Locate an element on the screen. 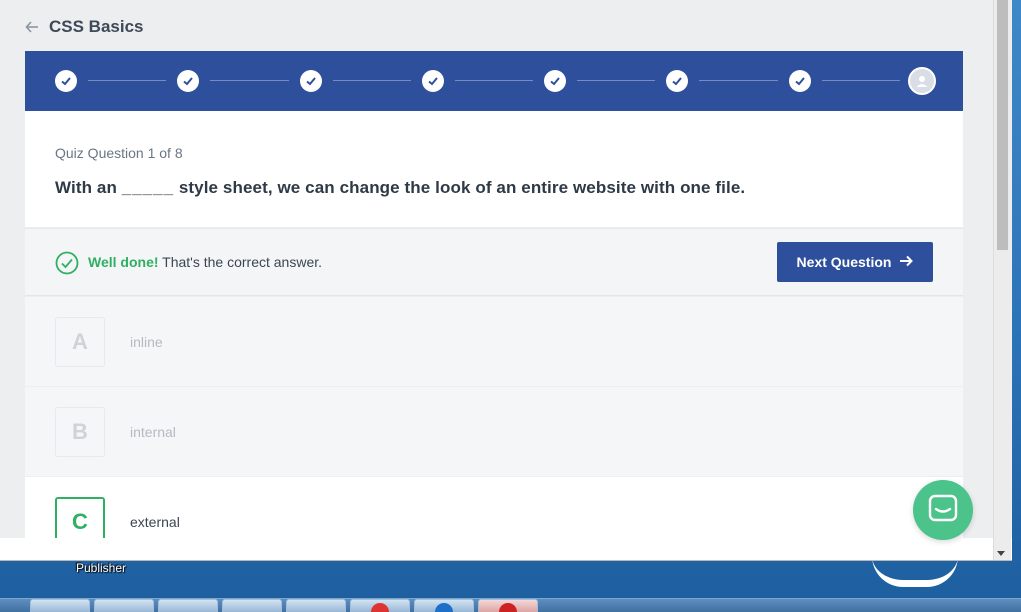  feedback-emphasis: Well done! is located at coordinates (123, 262).